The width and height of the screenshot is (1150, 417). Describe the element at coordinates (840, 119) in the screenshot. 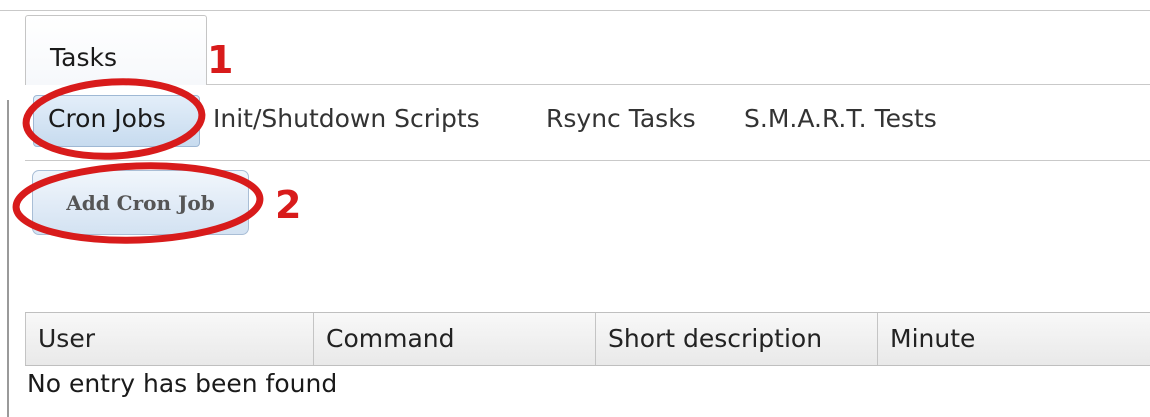

I see `subtab-smart-tests: S.M.A.R.T. Tests` at that location.